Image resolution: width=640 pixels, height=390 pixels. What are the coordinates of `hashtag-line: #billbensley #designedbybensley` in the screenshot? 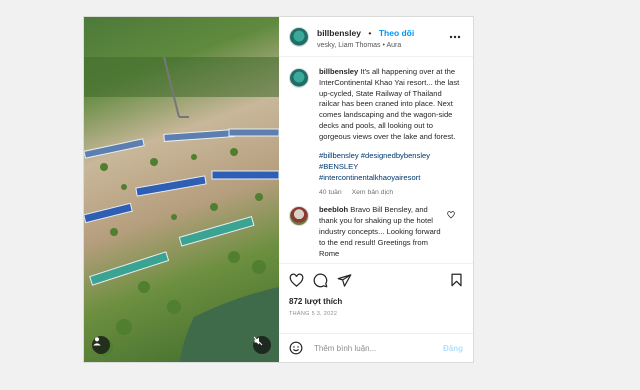 It's located at (391, 156).